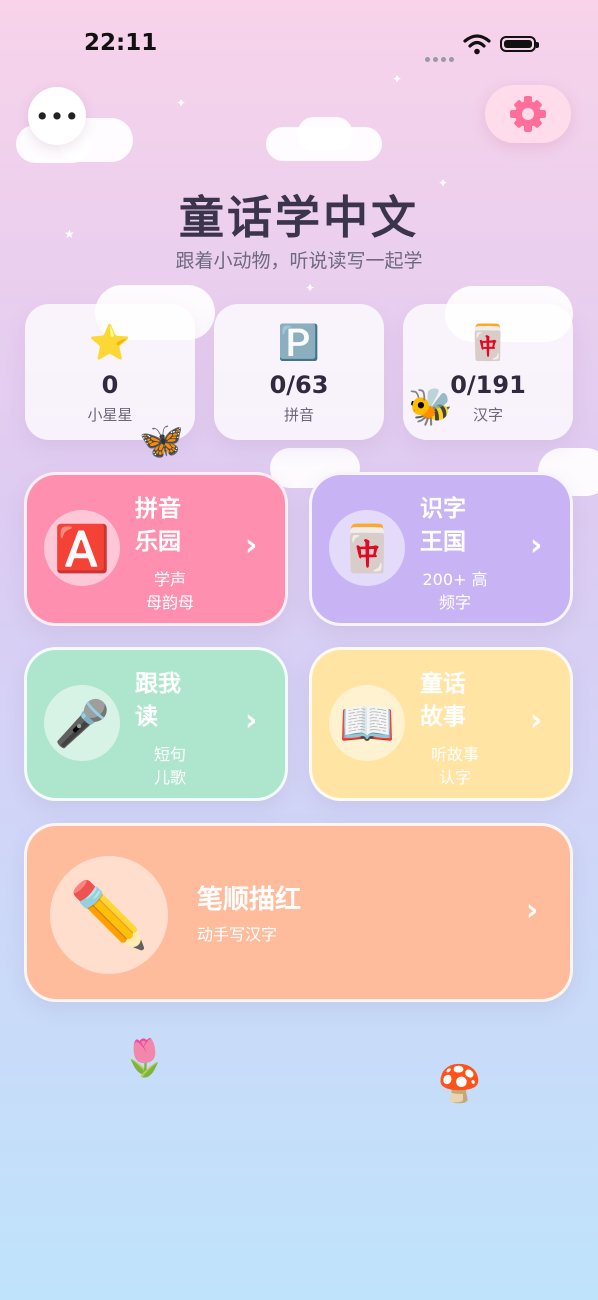  What do you see at coordinates (443, 525) in the screenshot?
I see `card-title: 识字 王国` at bounding box center [443, 525].